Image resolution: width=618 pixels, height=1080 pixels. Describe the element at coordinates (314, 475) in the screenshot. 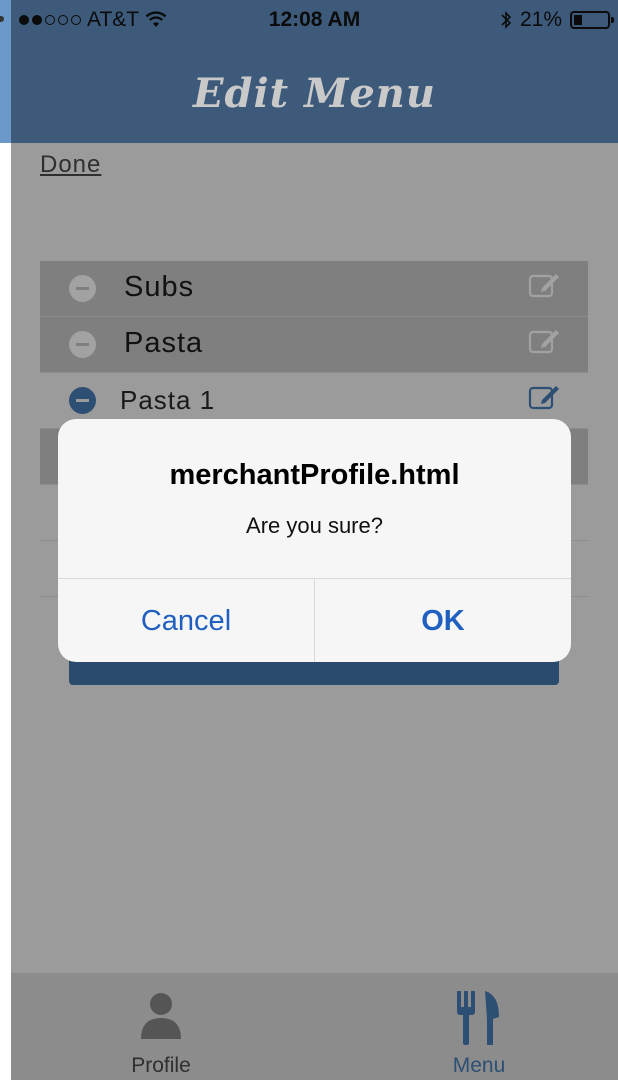

I see `dialog-title: merchantProfile.html` at that location.